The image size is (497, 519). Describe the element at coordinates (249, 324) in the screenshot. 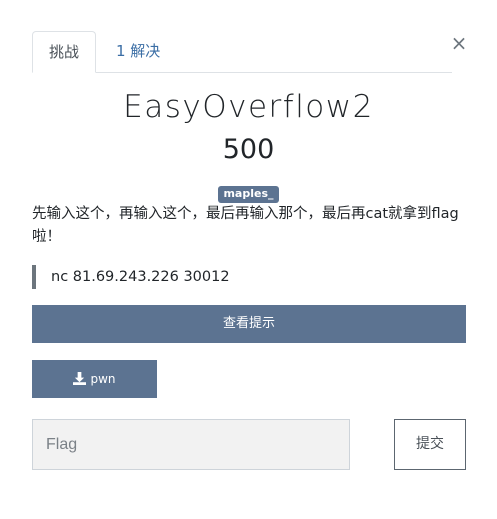

I see `view-hint-button: 查看提示` at that location.